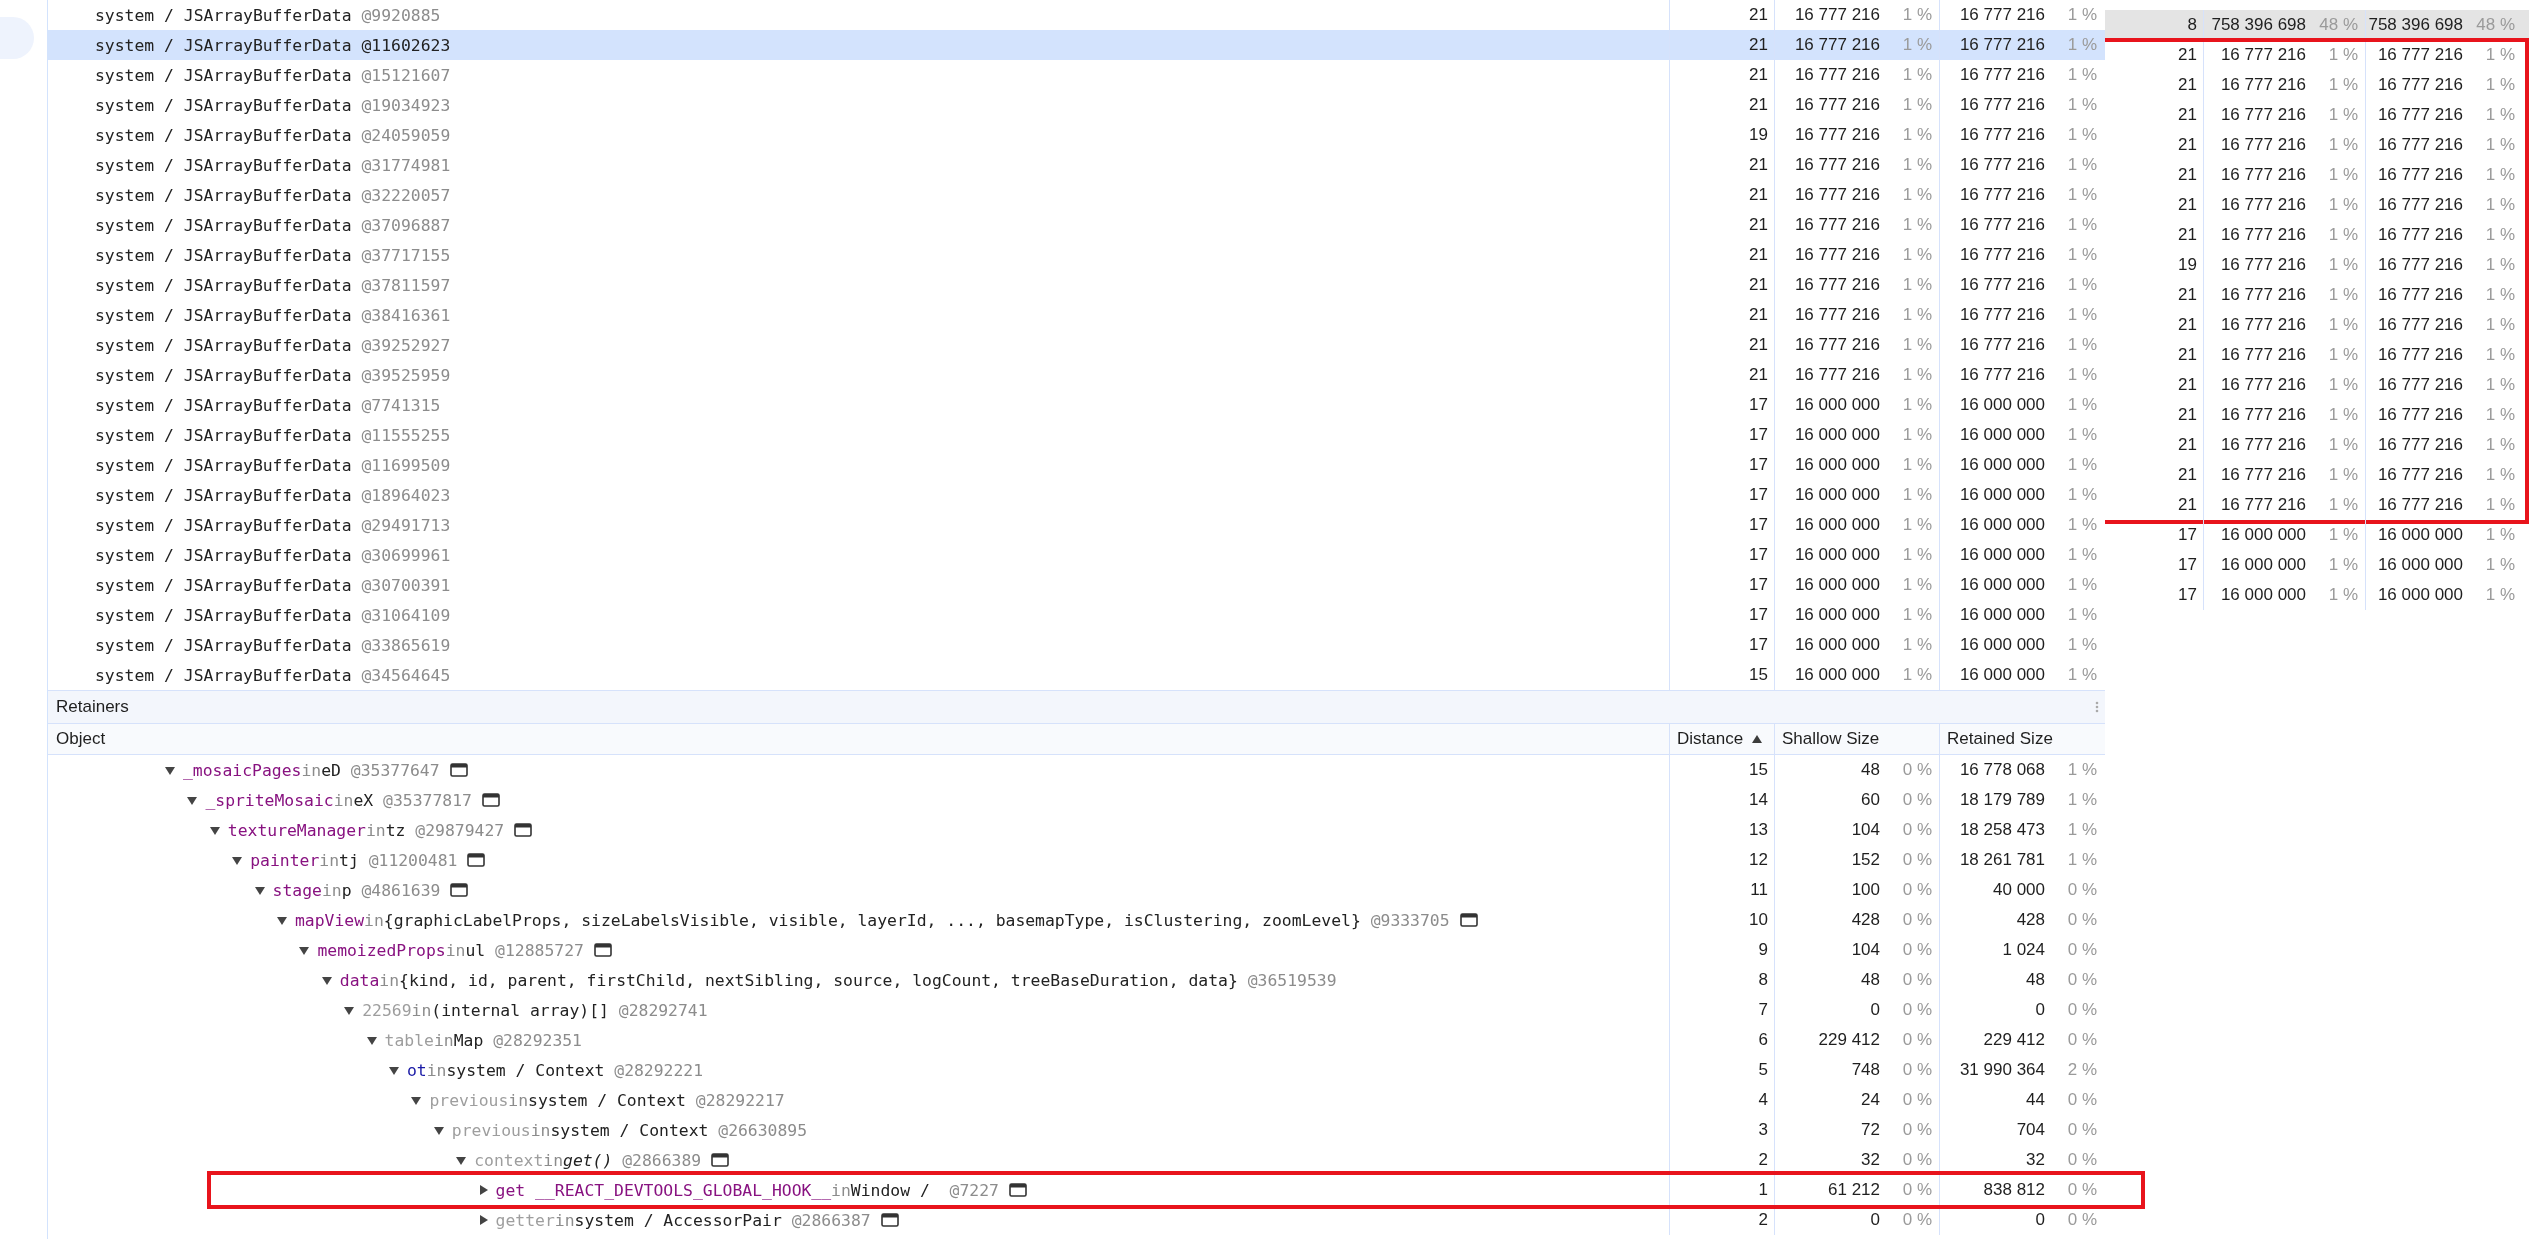 The width and height of the screenshot is (2529, 1239). I want to click on tree-row: otinsystem / Context @28292221 5 748 0 % 31 990 364 2 %, so click(1076, 1070).